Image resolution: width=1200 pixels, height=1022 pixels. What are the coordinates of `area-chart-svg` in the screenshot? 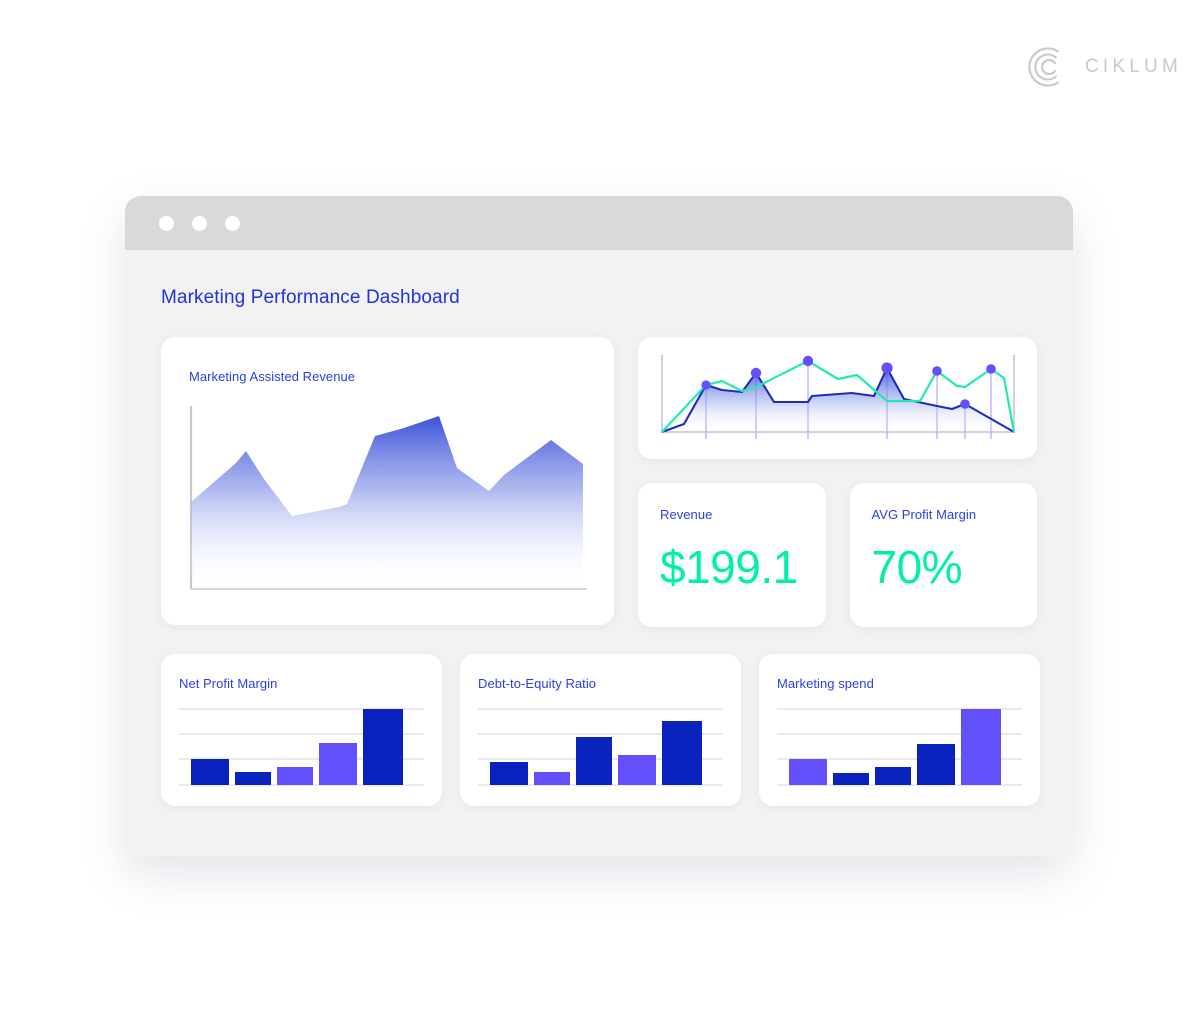 It's located at (388, 498).